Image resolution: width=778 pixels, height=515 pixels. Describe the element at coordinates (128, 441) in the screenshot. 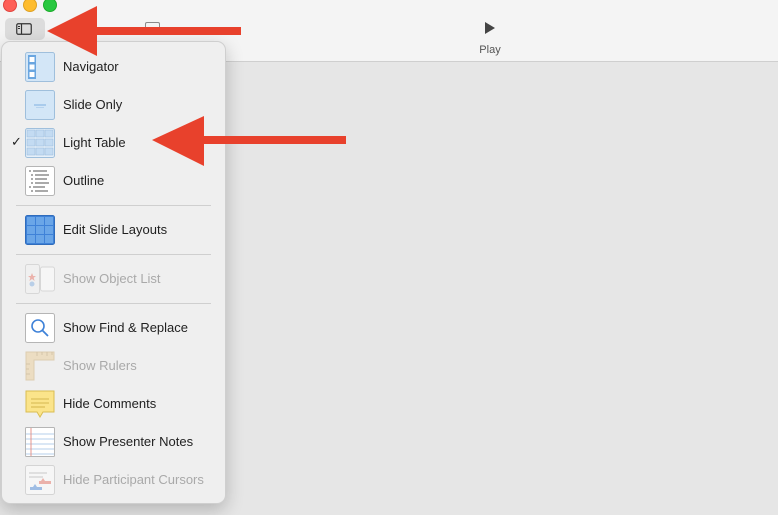

I see `menu-item-label: Show Presenter Notes` at that location.